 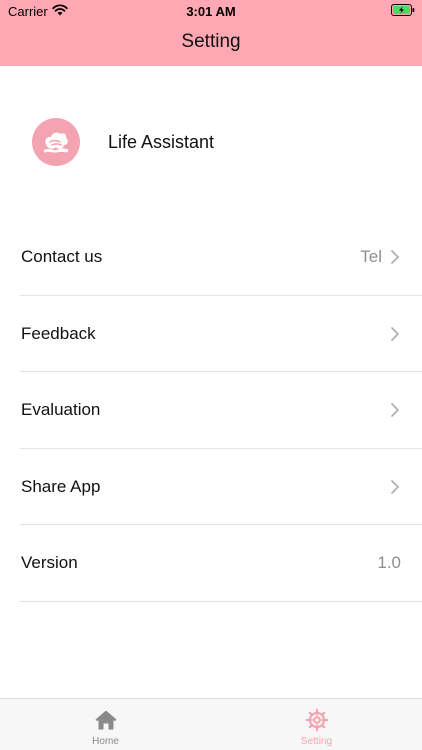 I want to click on status-bar: Carrier 3:01 AM, so click(x=211, y=11).